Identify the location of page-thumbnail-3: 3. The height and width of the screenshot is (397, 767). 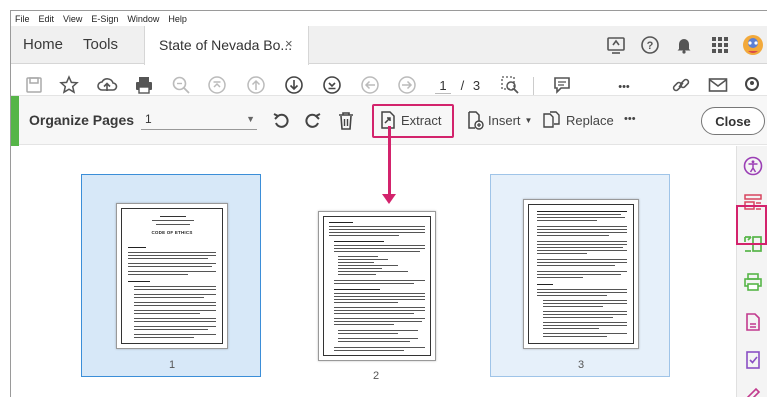
(580, 275).